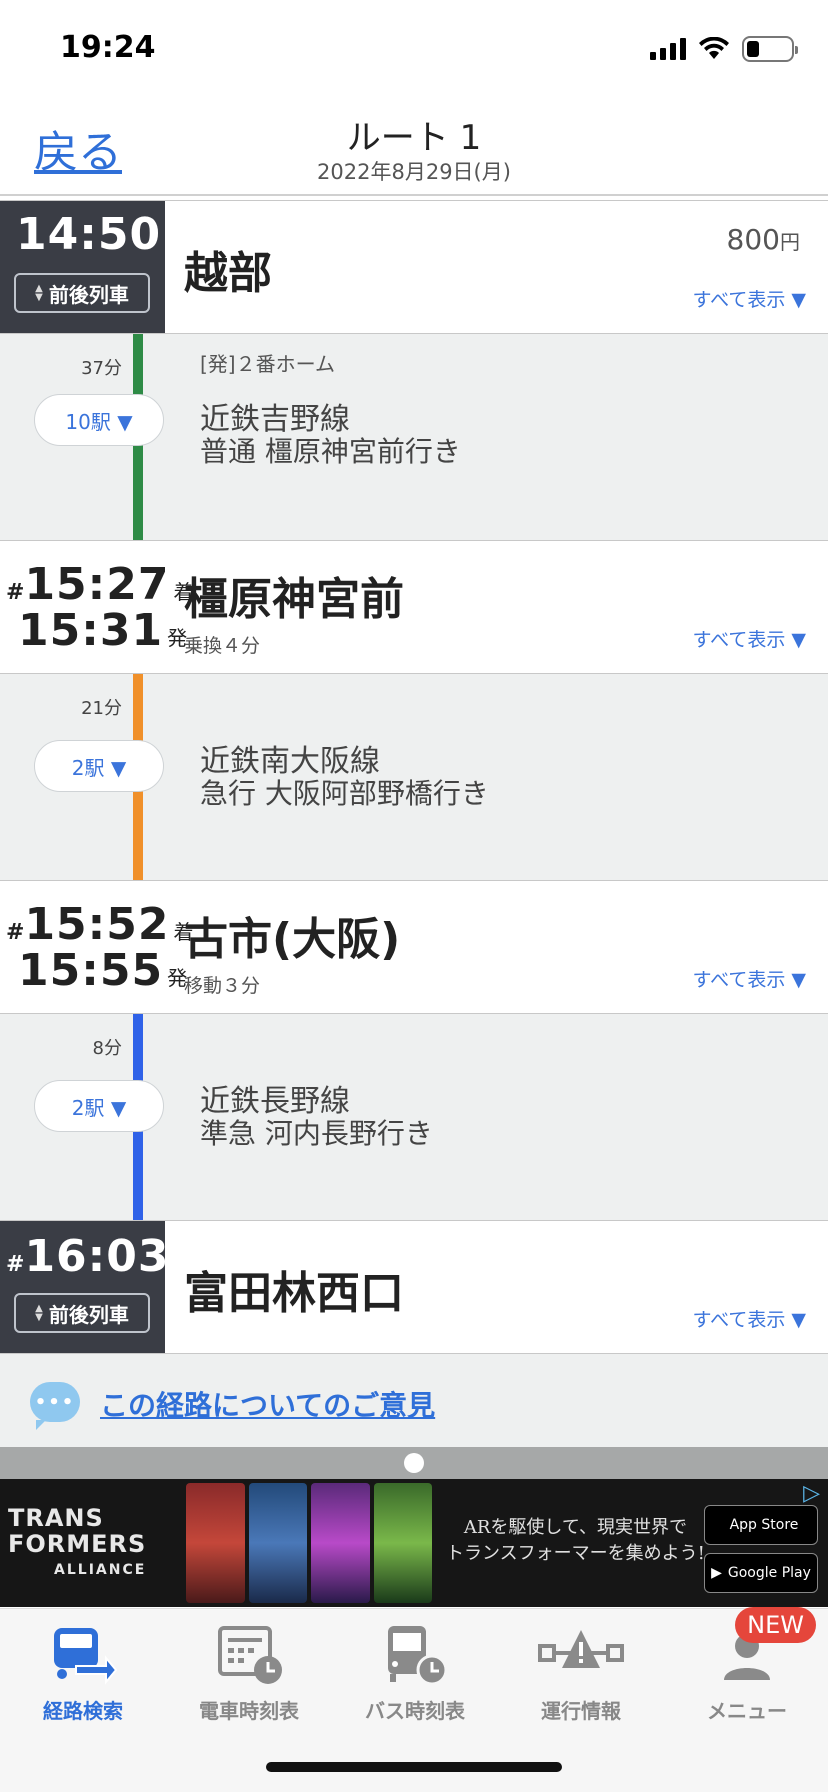 The image size is (828, 1792). I want to click on segment-row: 8分 2駅 ▼ 近鉄長野線 準急 河内長野行き, so click(414, 1117).